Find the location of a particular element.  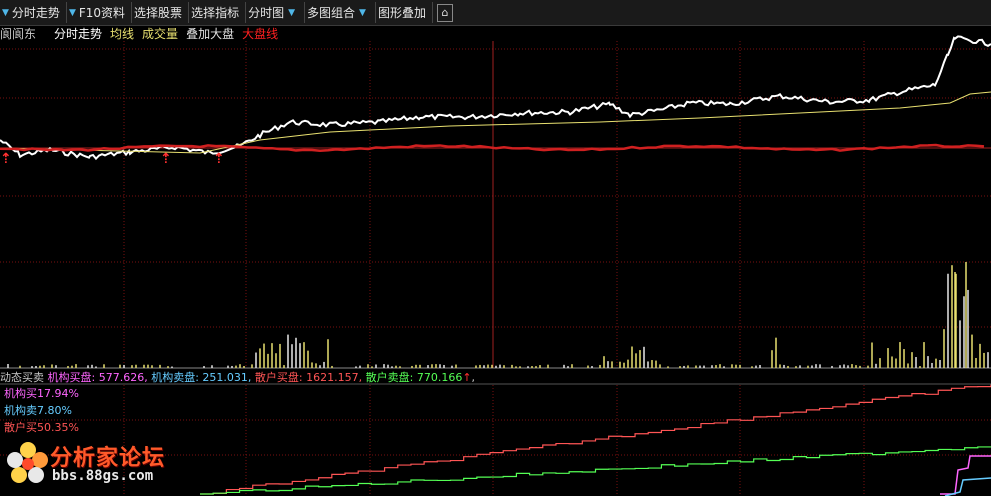

inst-sell-percent: 机构卖7.80% is located at coordinates (38, 410).